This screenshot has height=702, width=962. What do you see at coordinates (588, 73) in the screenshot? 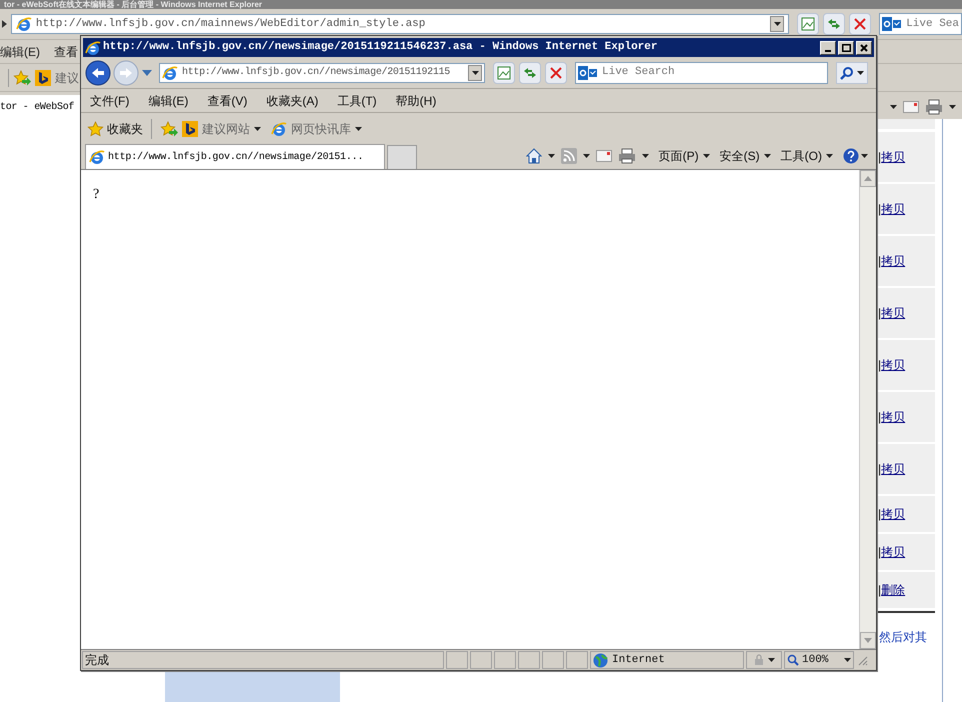
I see `live-search-logo-icon` at bounding box center [588, 73].